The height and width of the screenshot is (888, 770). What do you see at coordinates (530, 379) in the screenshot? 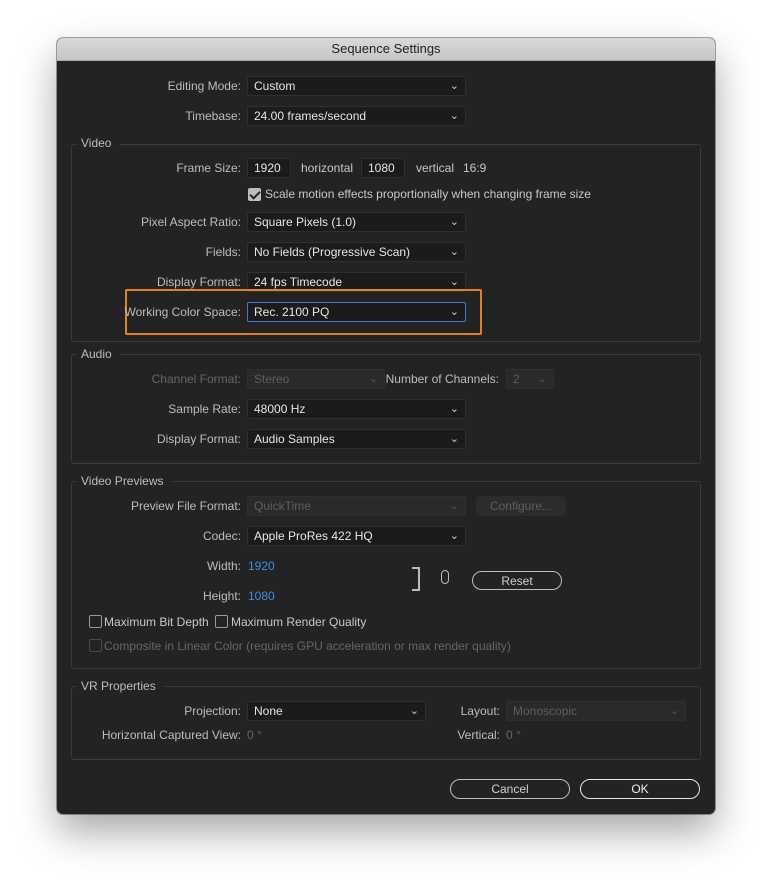
I see `num-channels-select: 2 ⌄` at bounding box center [530, 379].